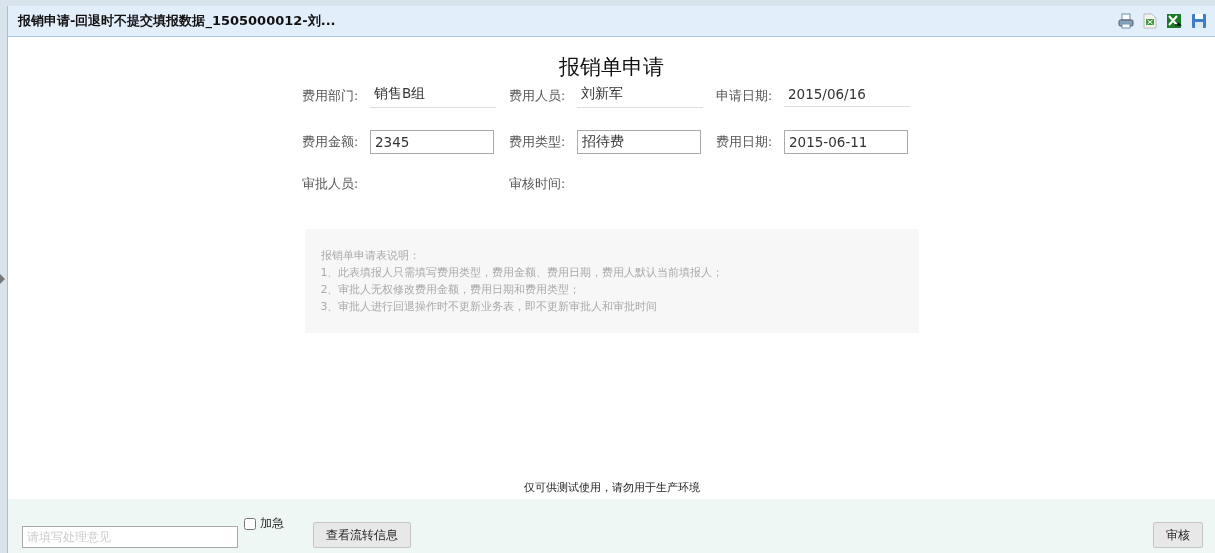 This screenshot has width=1215, height=553. I want to click on field-label: 审批人员:, so click(331, 184).